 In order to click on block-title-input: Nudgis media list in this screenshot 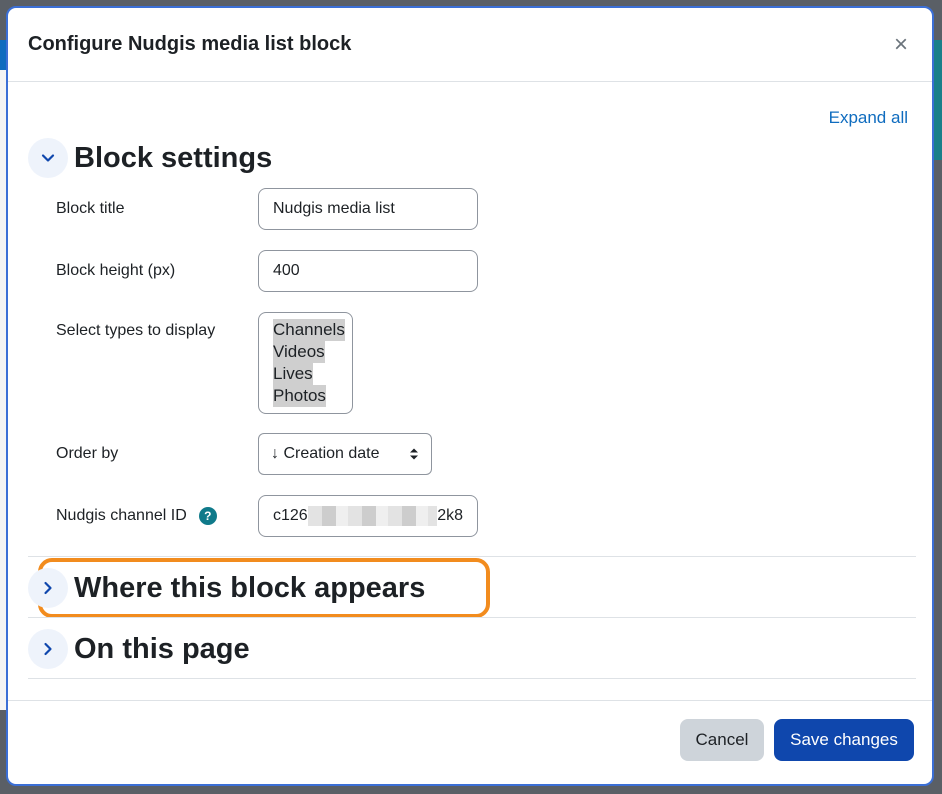, I will do `click(368, 209)`.